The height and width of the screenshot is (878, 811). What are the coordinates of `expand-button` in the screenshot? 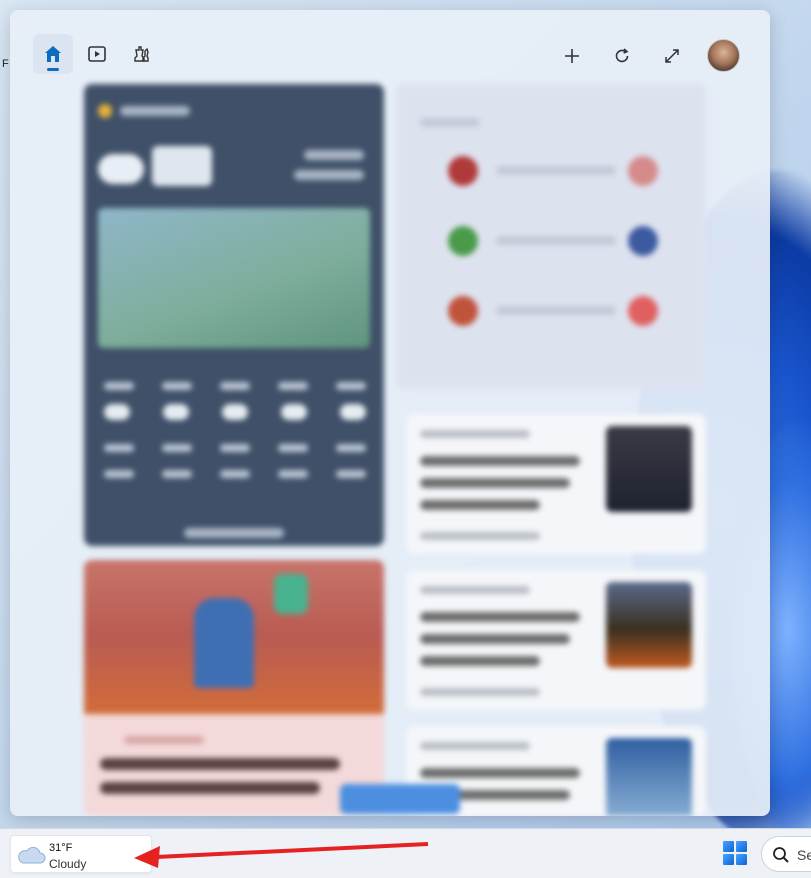 It's located at (672, 56).